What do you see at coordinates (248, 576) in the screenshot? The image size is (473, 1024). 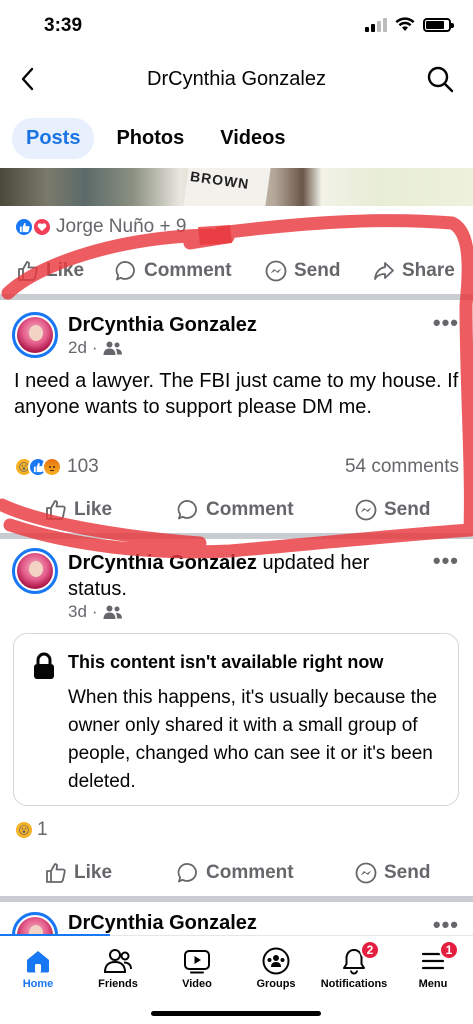 I see `post-author-line: DrCynthia Gonzalez updated her status.` at bounding box center [248, 576].